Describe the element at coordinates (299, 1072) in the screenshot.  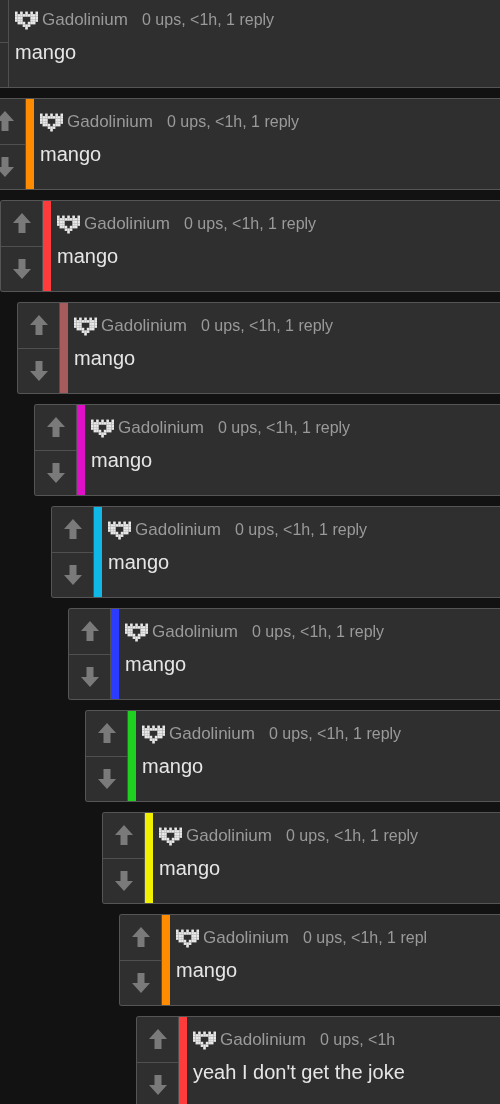
I see `comment-text: yeah I don't get the joke` at that location.